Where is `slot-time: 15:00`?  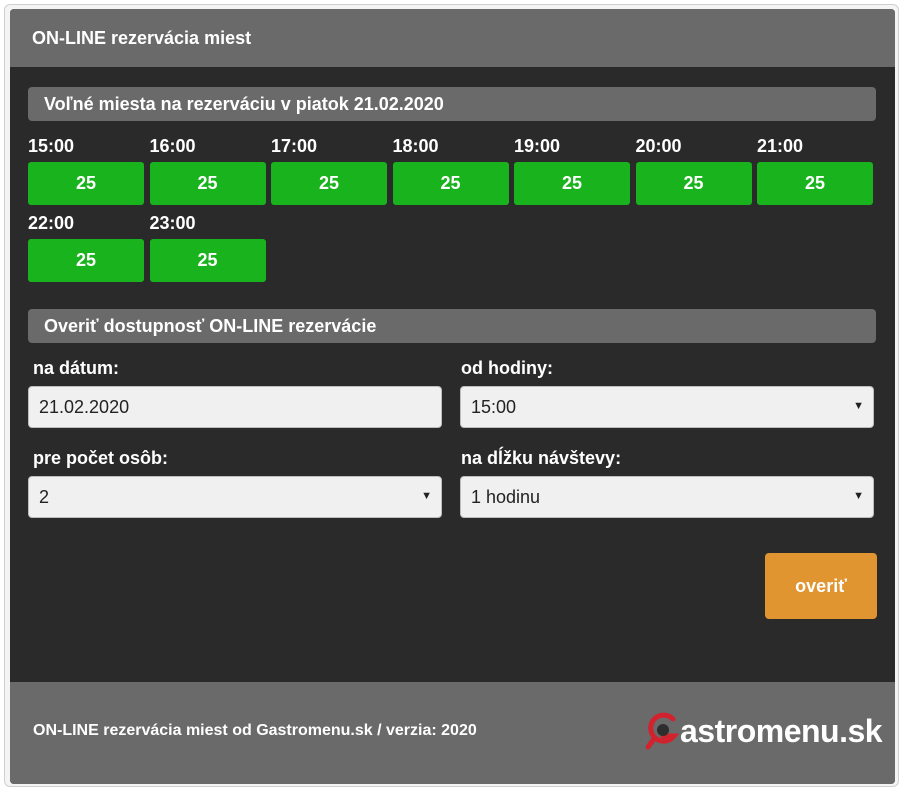
slot-time: 15:00 is located at coordinates (51, 146).